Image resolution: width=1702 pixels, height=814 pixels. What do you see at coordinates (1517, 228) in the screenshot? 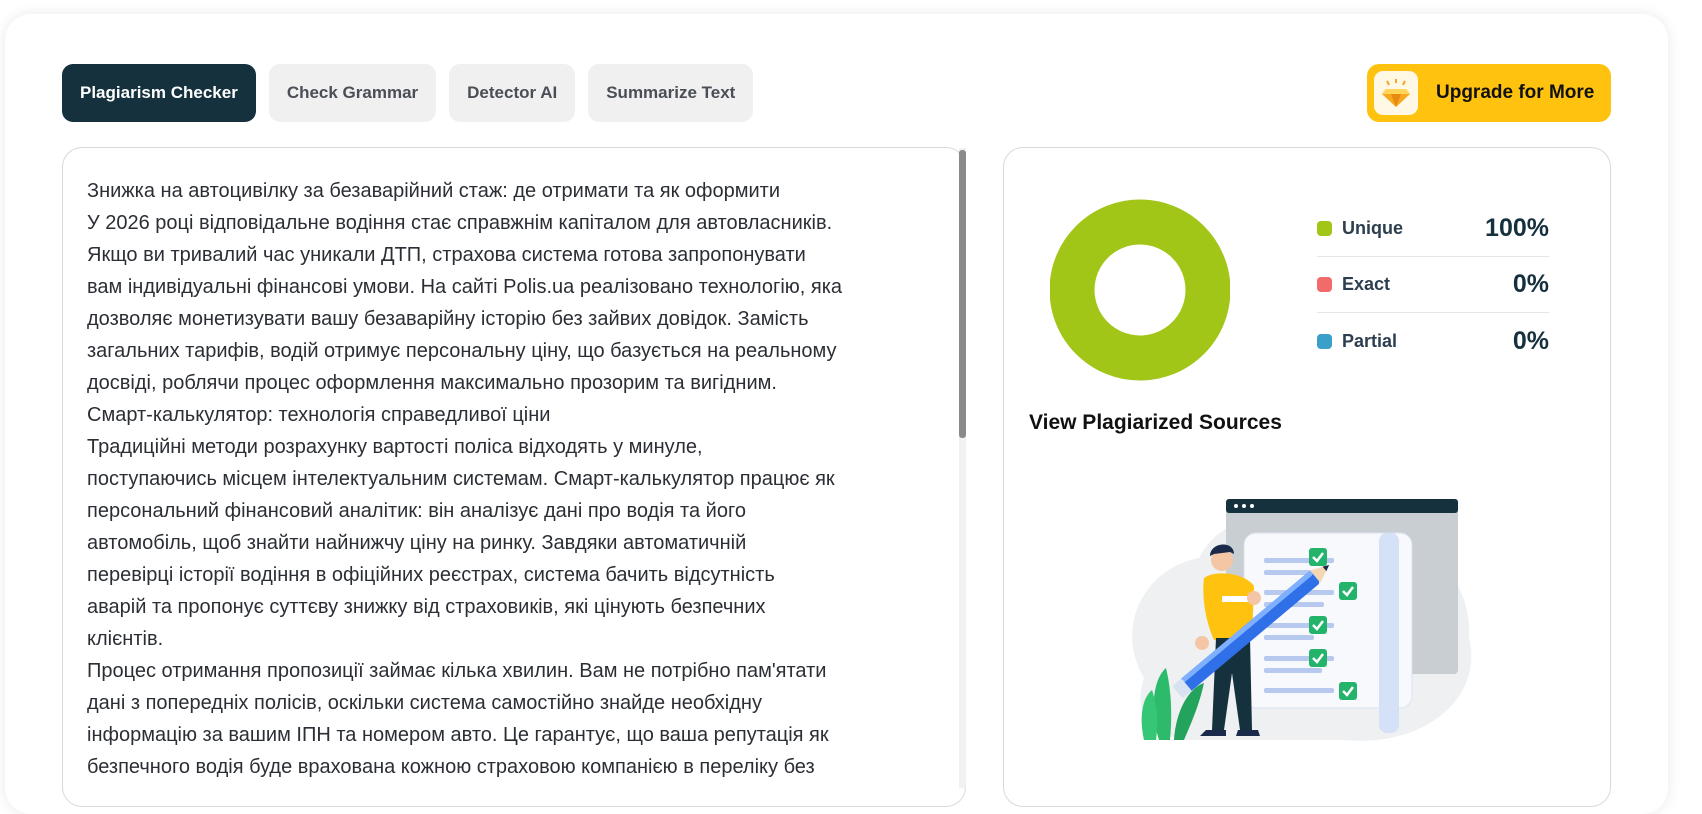
I see `legend-value: 100%` at bounding box center [1517, 228].